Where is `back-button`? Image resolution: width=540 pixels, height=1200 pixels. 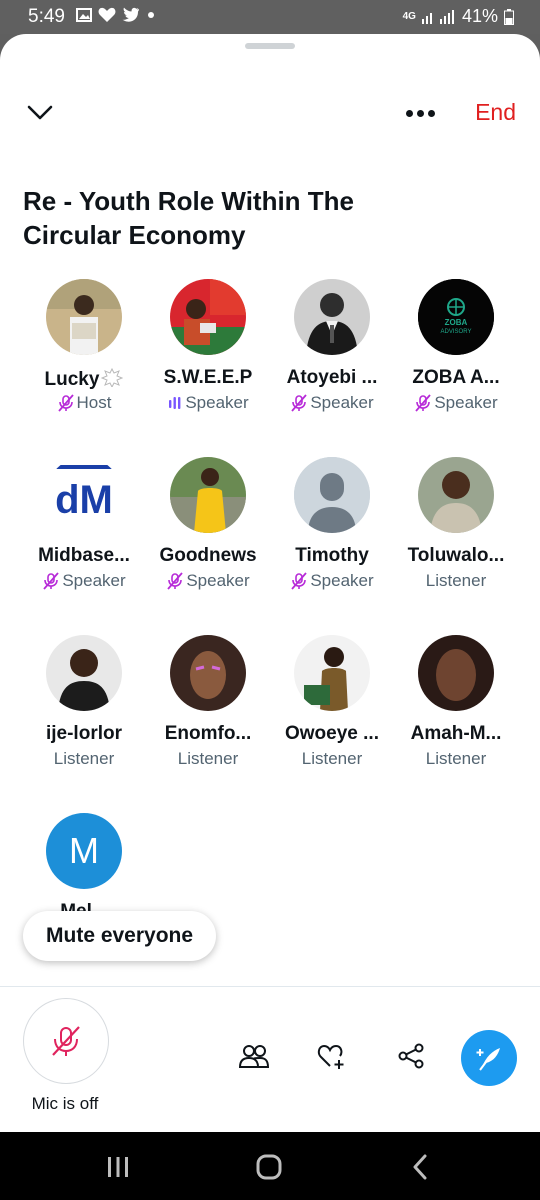
back-button is located at coordinates (420, 1167).